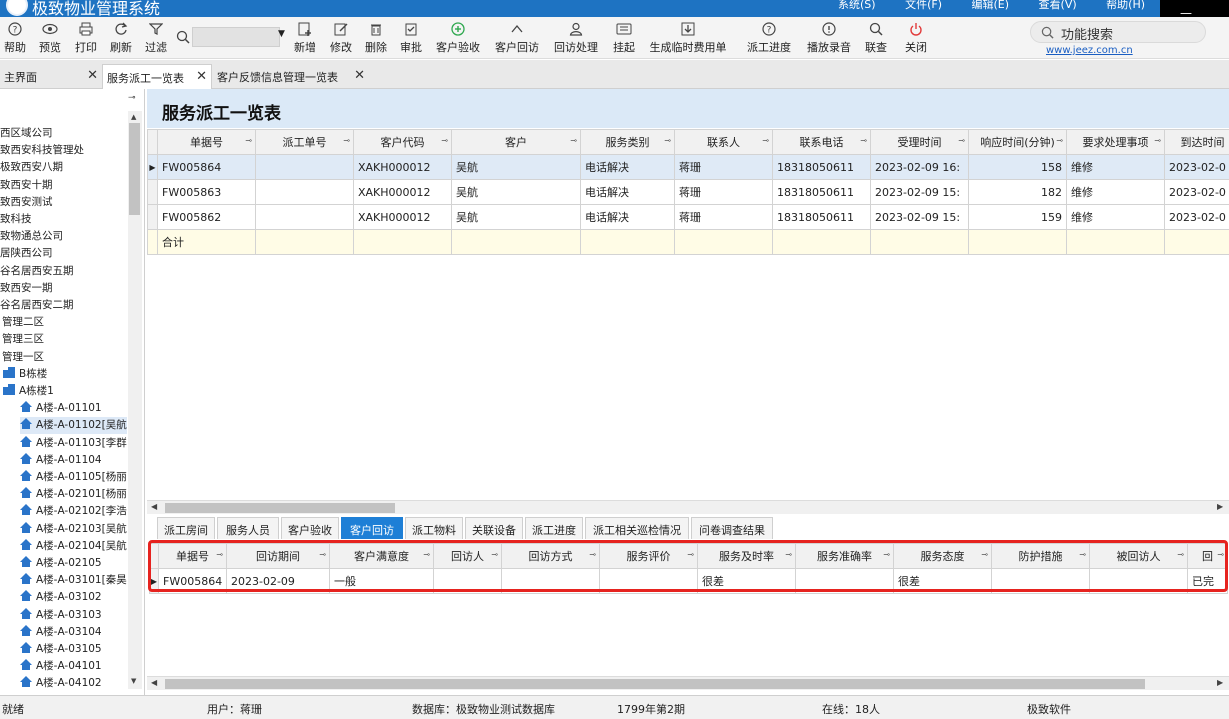  I want to click on edit-button: 修改, so click(341, 37).